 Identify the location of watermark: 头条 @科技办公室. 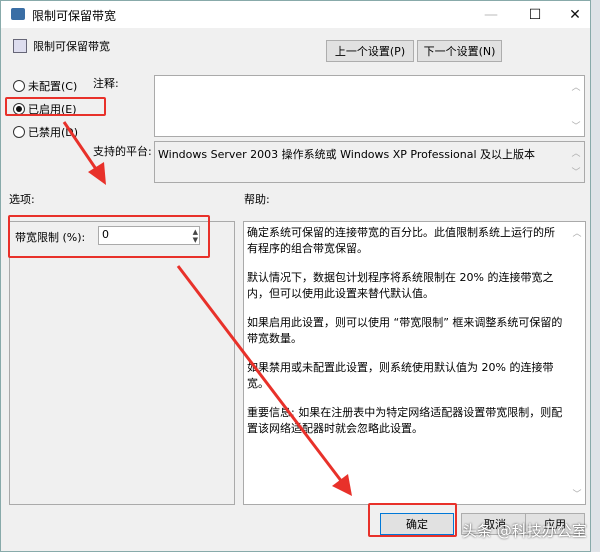
(524, 531).